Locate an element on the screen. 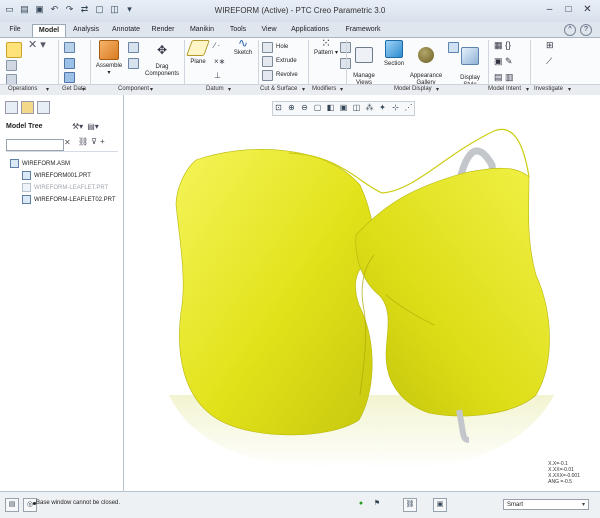  copy-geometry-icon is located at coordinates (69, 63).